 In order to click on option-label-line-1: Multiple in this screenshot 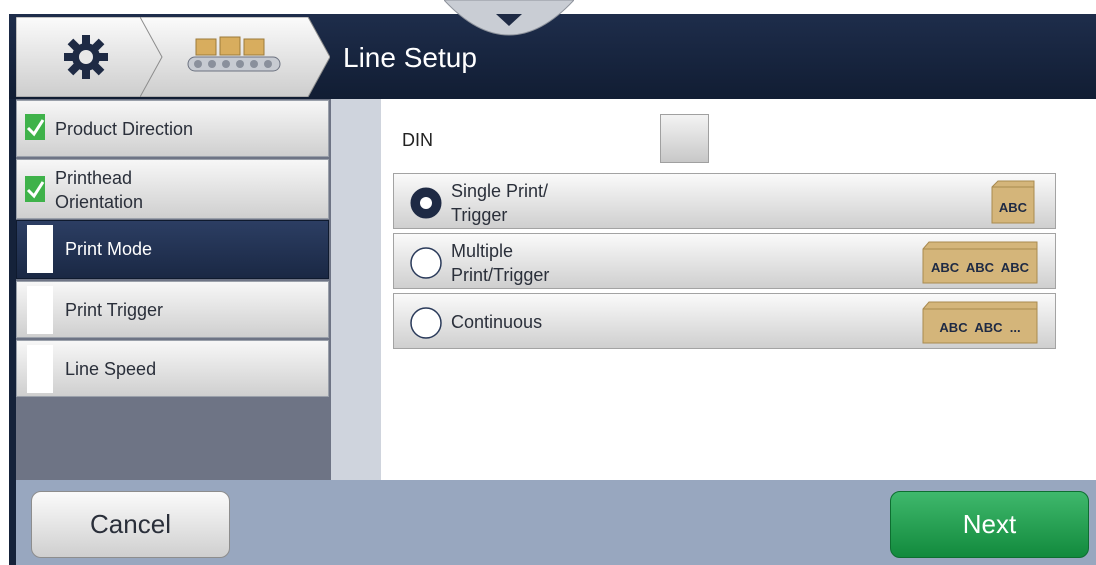, I will do `click(482, 251)`.